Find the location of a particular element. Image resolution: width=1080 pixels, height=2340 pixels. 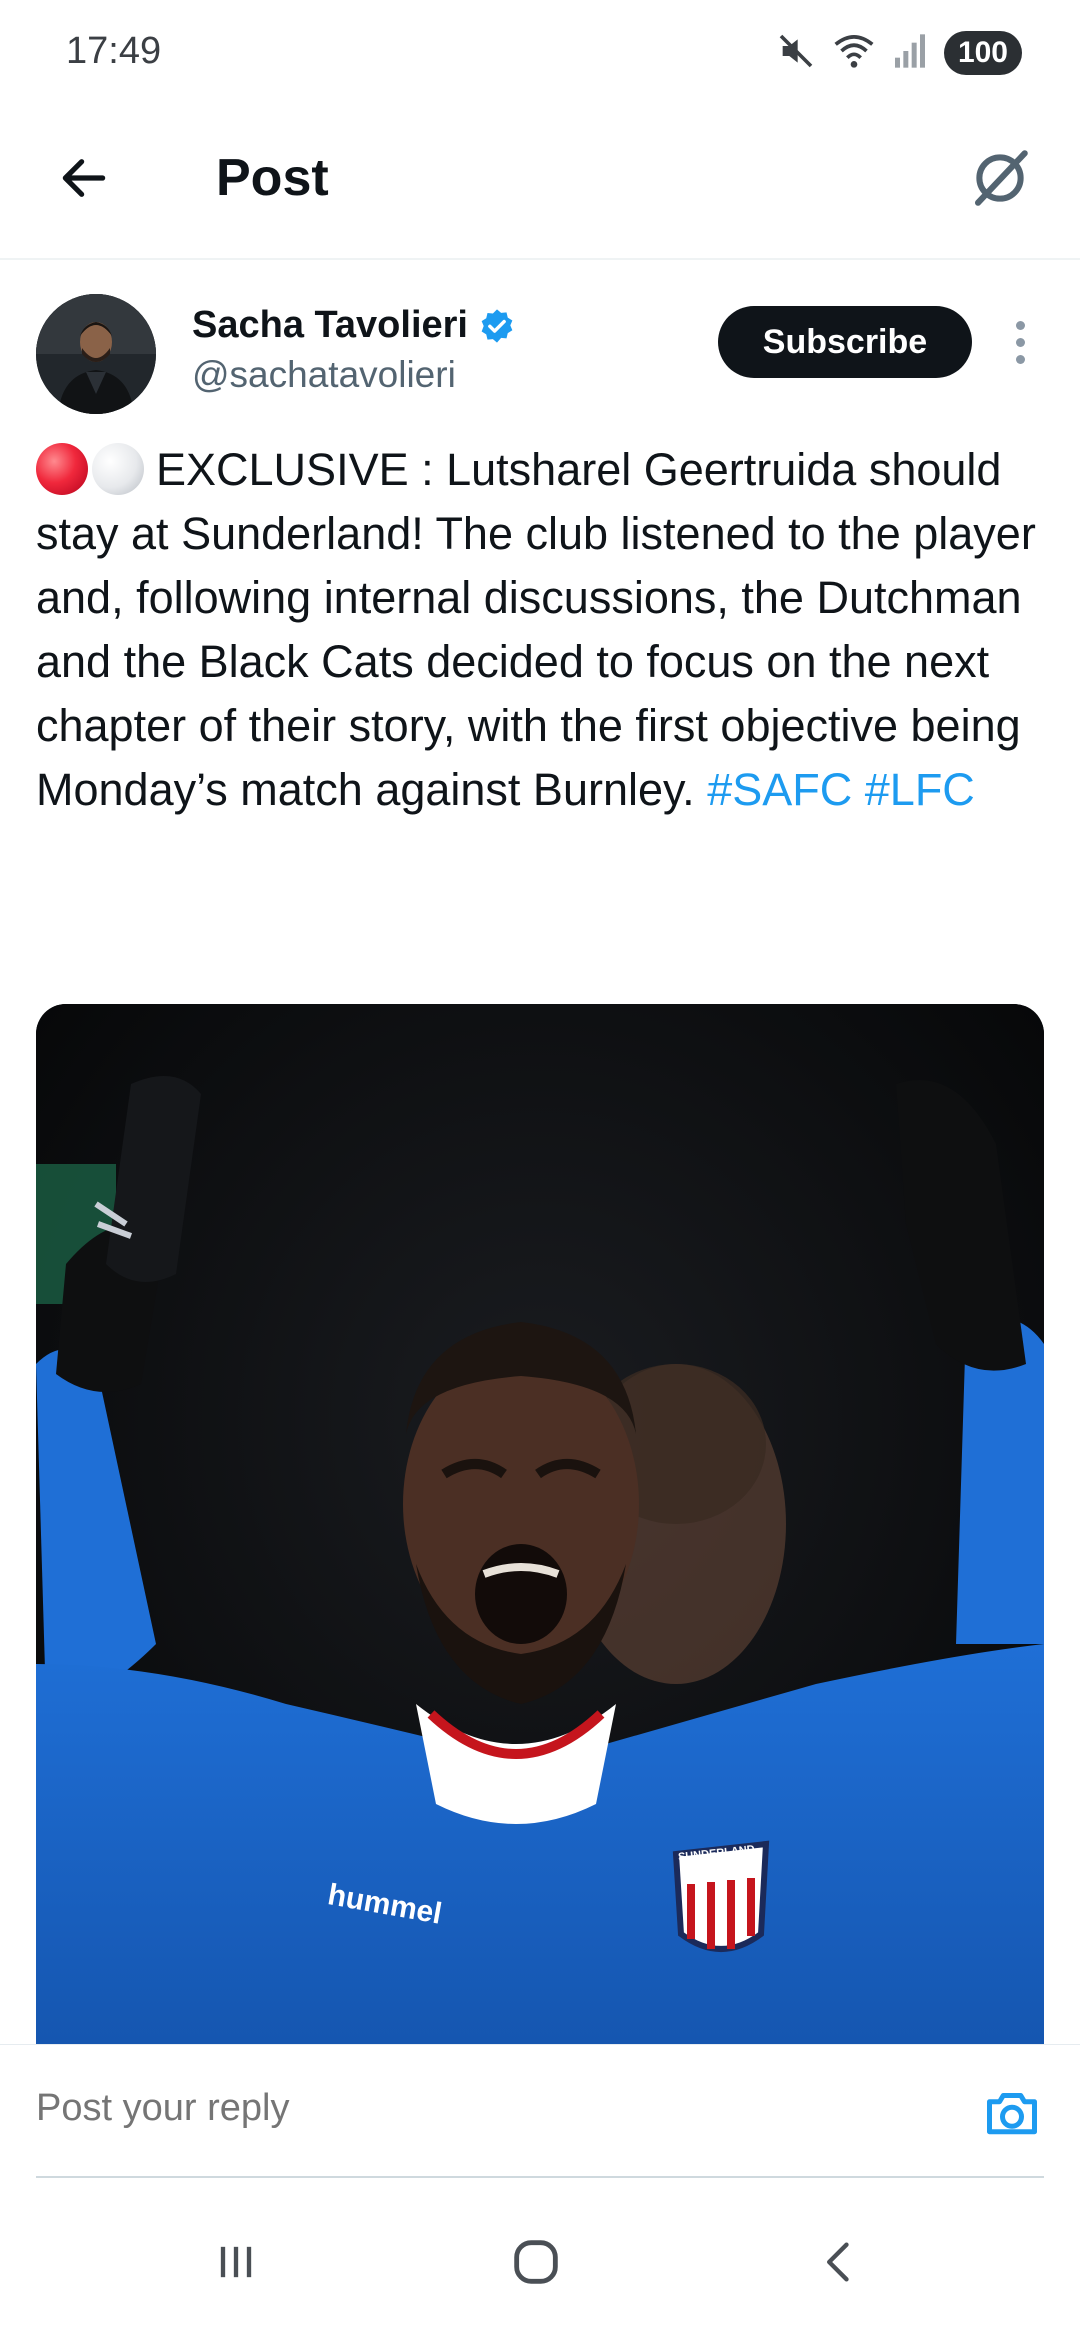

back-icon is located at coordinates (838, 2262).